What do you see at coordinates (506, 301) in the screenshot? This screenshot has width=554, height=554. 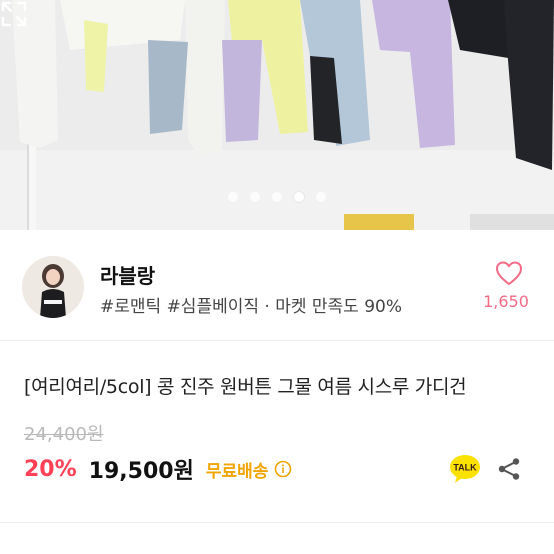 I see `like-count: 1,650` at bounding box center [506, 301].